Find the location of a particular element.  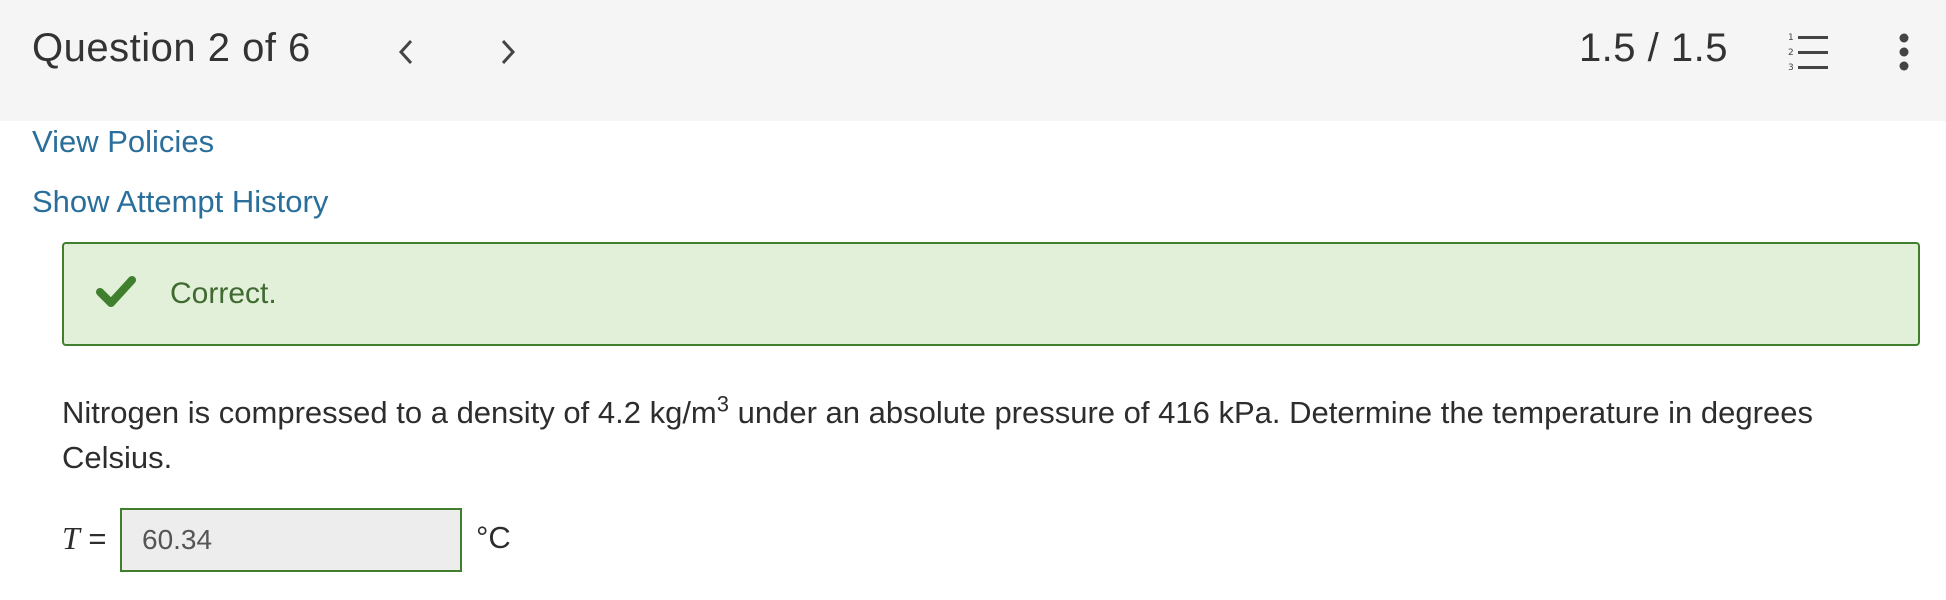

chevron-left-icon is located at coordinates (405, 52).